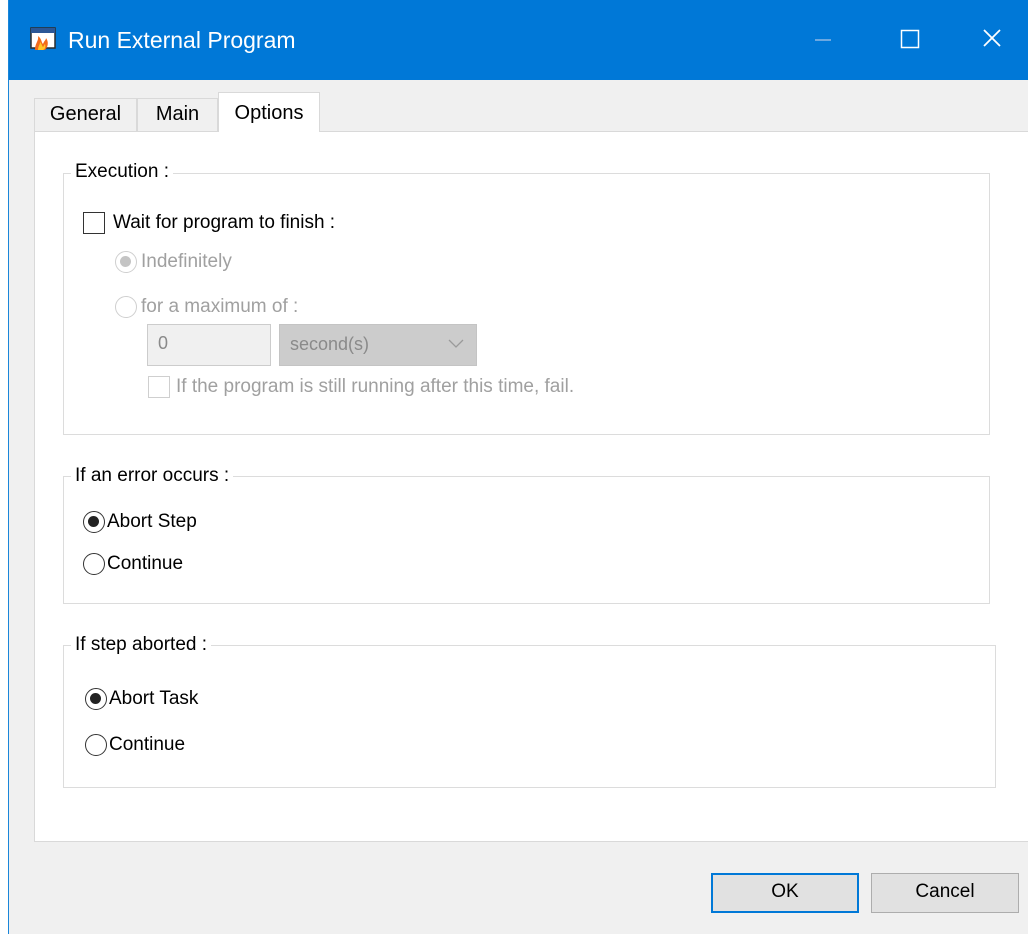  What do you see at coordinates (152, 521) in the screenshot?
I see `error-abort-step-label: Abort Step` at bounding box center [152, 521].